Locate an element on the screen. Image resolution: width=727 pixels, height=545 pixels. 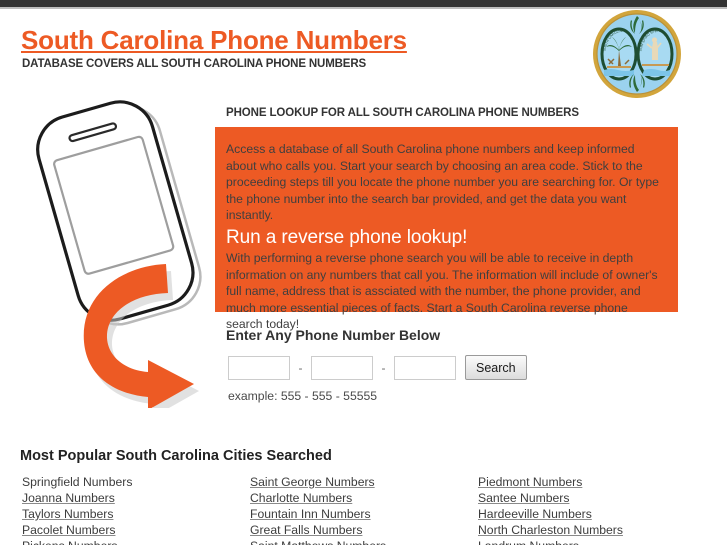
city-link: Saint Matthews Numbers is located at coordinates (318, 541).